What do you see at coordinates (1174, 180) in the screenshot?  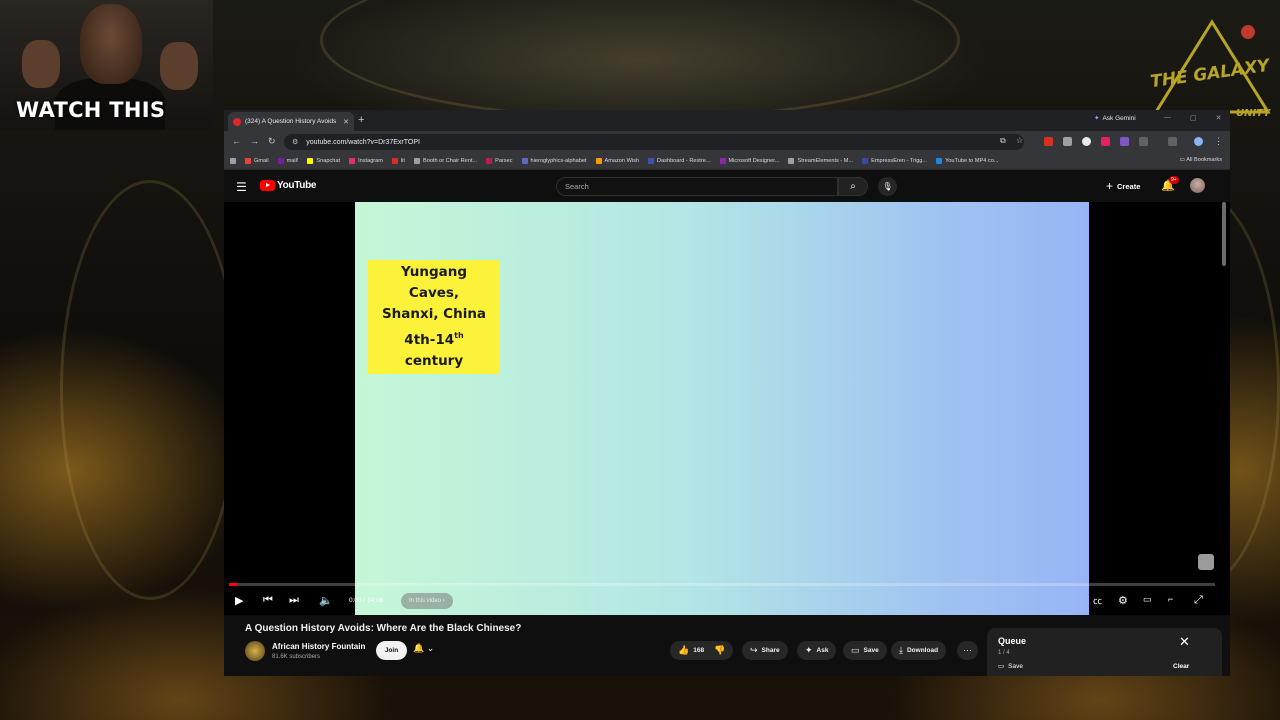 I see `notification-badge: 9+` at bounding box center [1174, 180].